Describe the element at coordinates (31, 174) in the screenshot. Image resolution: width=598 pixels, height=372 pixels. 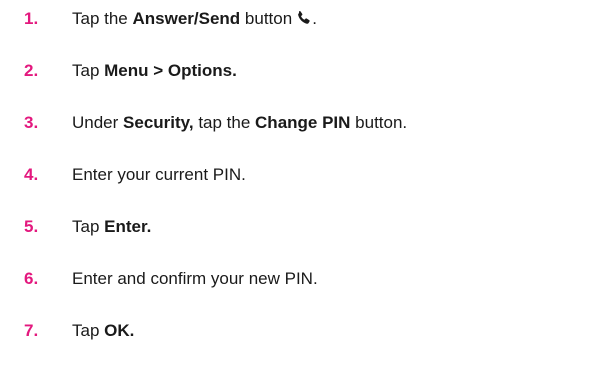
I see `step-number: 4.` at that location.